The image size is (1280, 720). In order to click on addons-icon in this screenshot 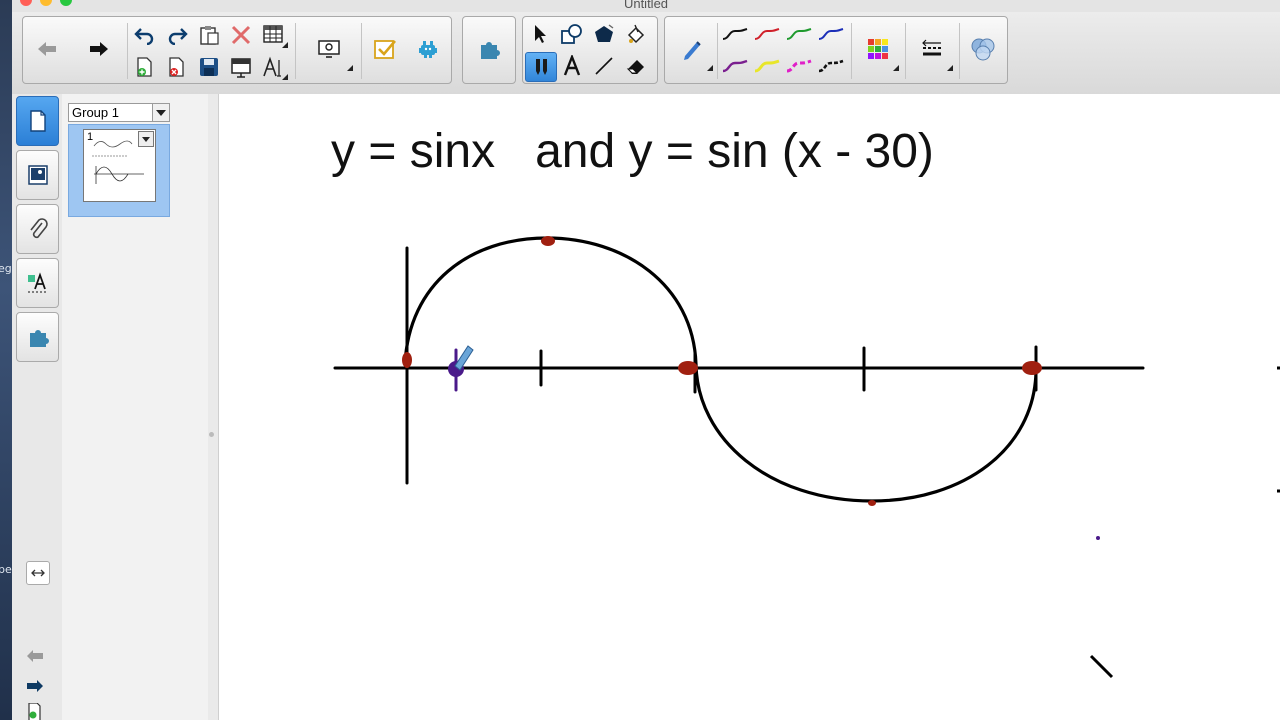, I will do `click(428, 49)`.